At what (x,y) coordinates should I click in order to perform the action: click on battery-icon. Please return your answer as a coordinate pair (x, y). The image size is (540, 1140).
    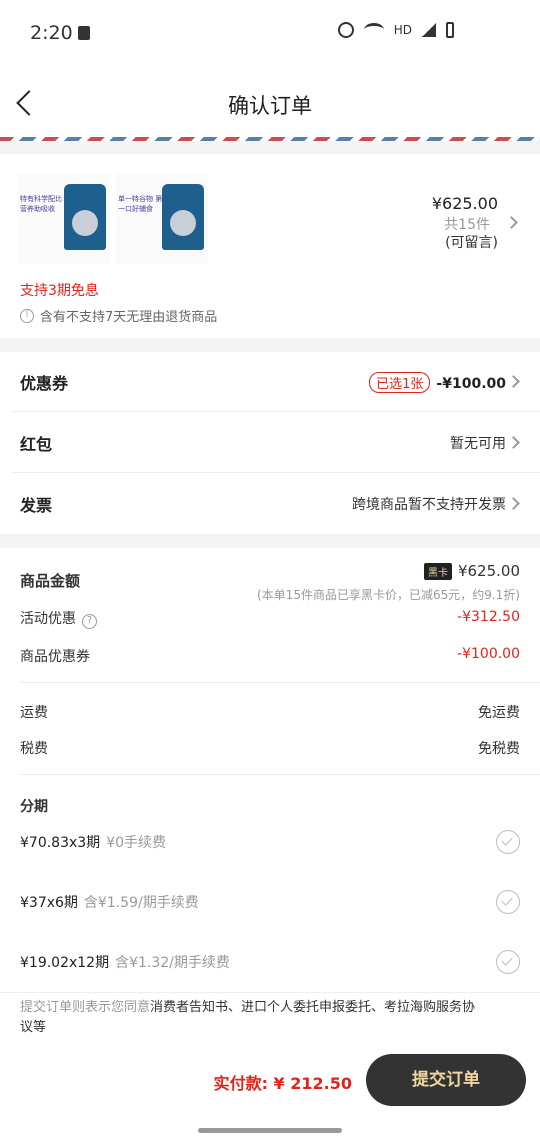
    Looking at the image, I should click on (450, 30).